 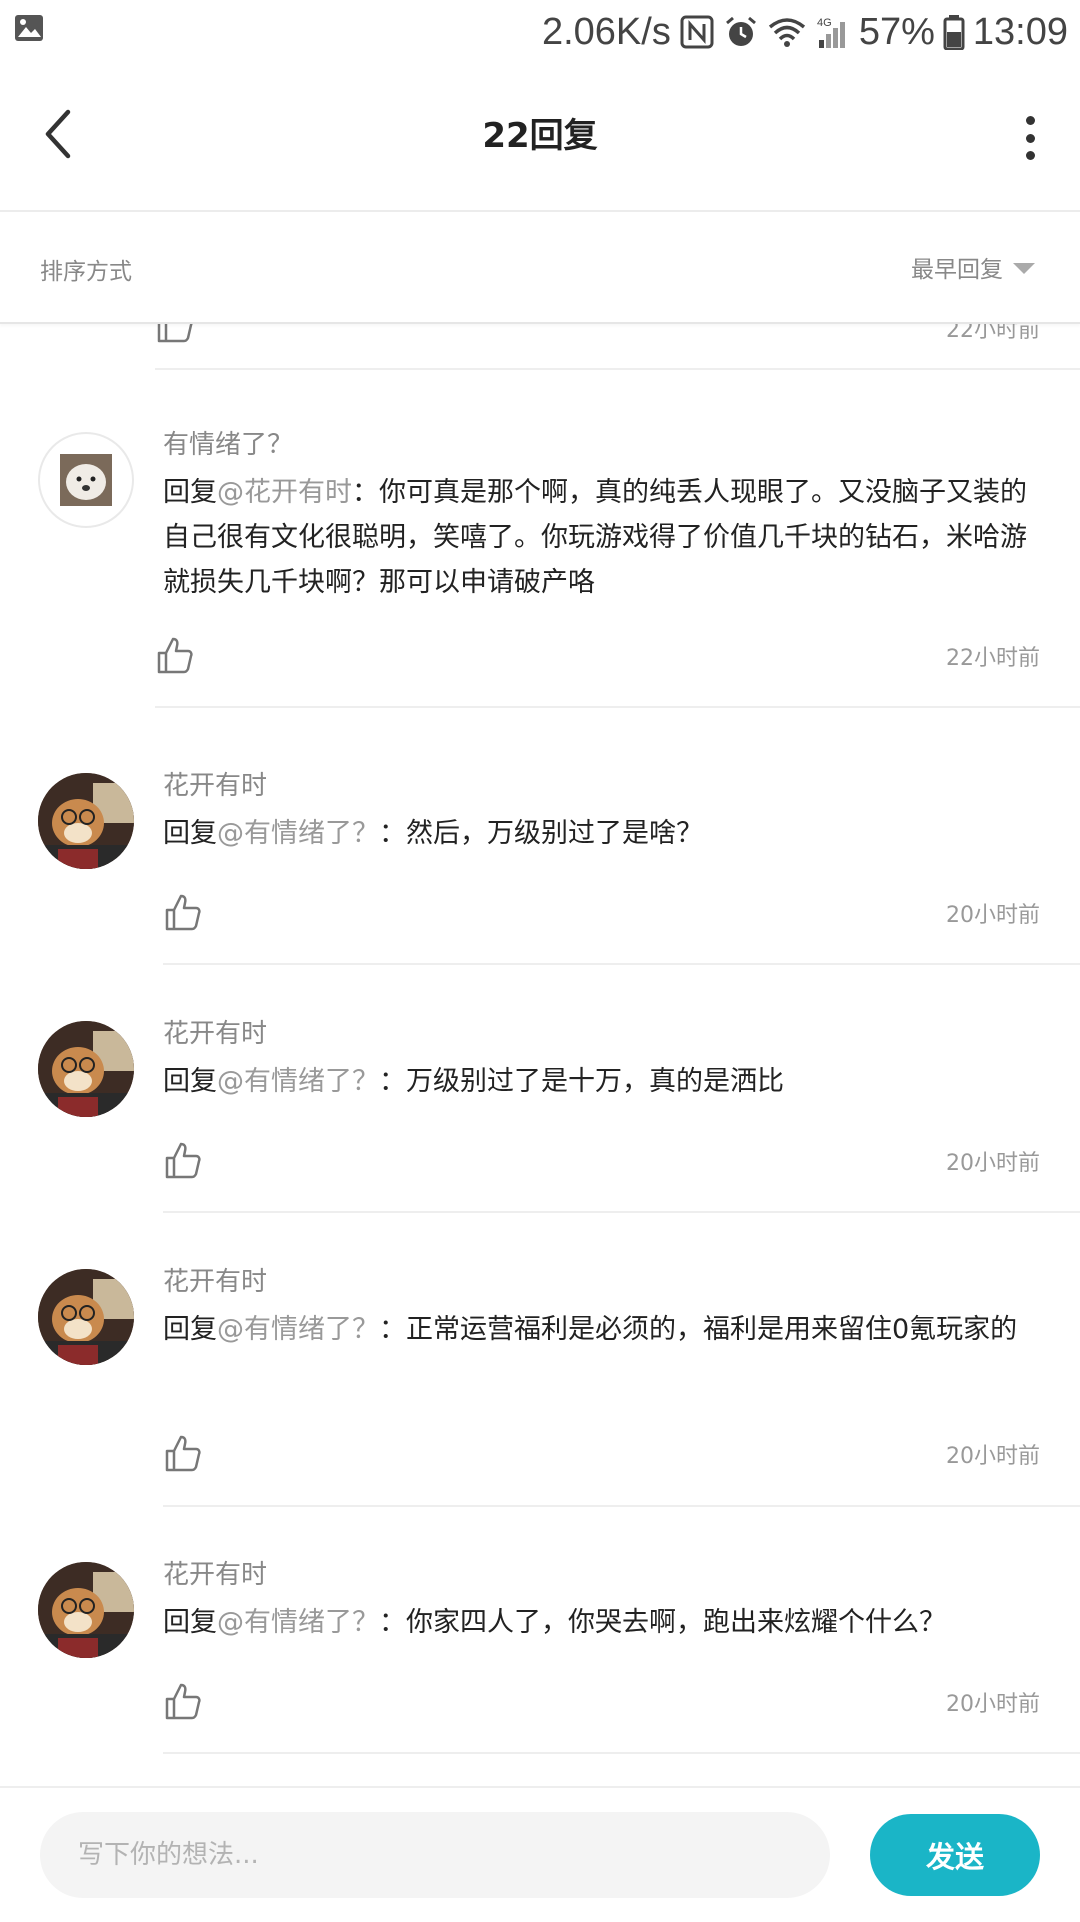 What do you see at coordinates (896, 31) in the screenshot?
I see `battery-percent: 57%` at bounding box center [896, 31].